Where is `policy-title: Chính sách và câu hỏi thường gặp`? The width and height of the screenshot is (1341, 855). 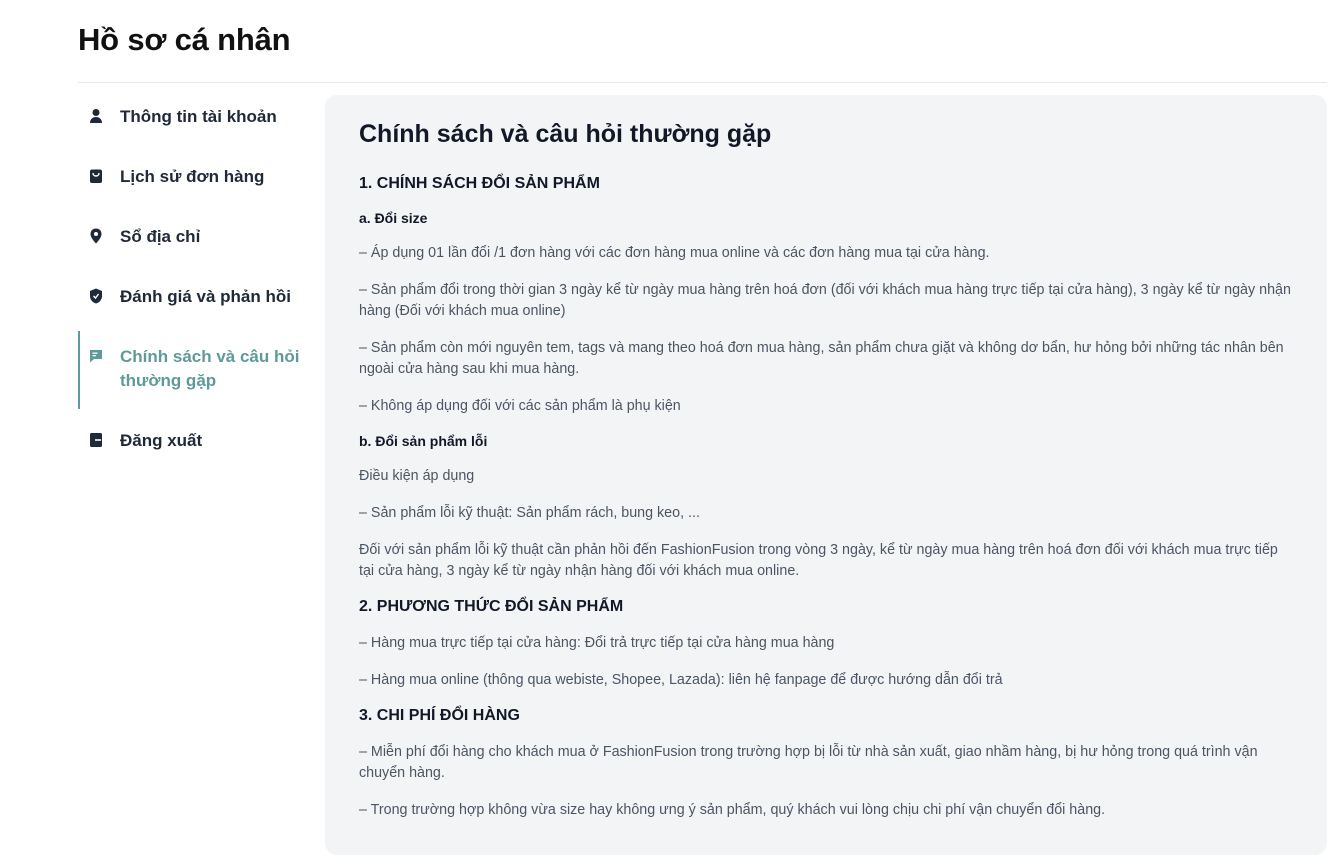 policy-title: Chính sách và câu hỏi thường gặp is located at coordinates (565, 134).